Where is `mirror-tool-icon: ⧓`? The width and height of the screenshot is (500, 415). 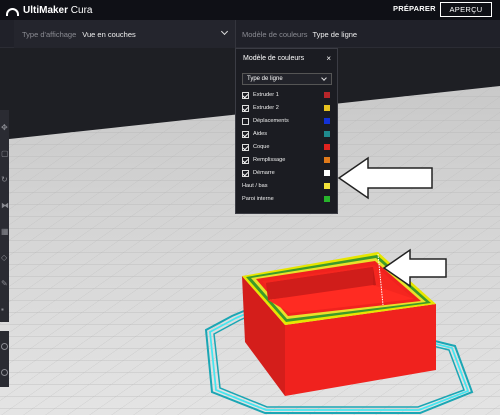 mirror-tool-icon: ⧓ is located at coordinates (5, 206).